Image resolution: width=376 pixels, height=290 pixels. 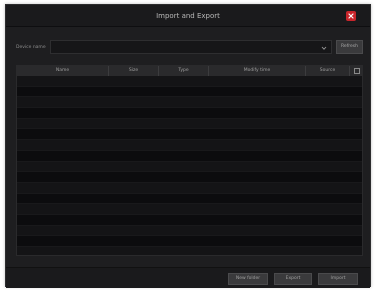 What do you see at coordinates (293, 279) in the screenshot?
I see `export-button: Export` at bounding box center [293, 279].